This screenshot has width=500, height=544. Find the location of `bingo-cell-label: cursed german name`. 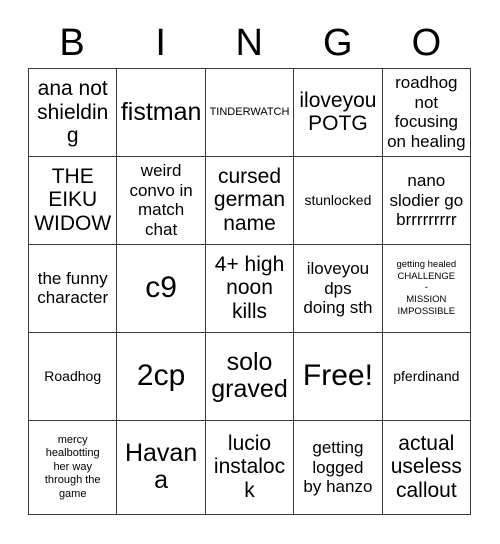

bingo-cell-label: cursed german name is located at coordinates (249, 200).